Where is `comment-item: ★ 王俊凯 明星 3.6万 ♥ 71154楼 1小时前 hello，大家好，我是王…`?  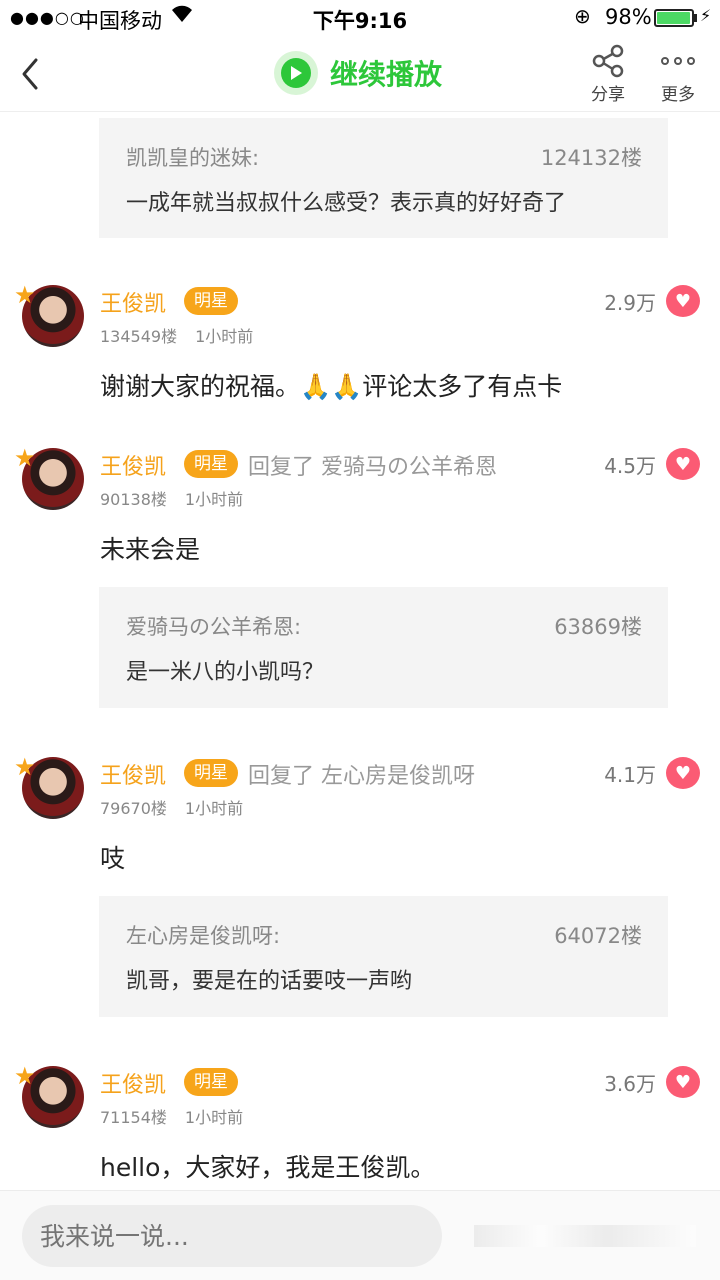
comment-item: ★ 王俊凯 明星 3.6万 ♥ 71154楼 1小时前 hello，大家好，我是王… is located at coordinates (360, 1123).